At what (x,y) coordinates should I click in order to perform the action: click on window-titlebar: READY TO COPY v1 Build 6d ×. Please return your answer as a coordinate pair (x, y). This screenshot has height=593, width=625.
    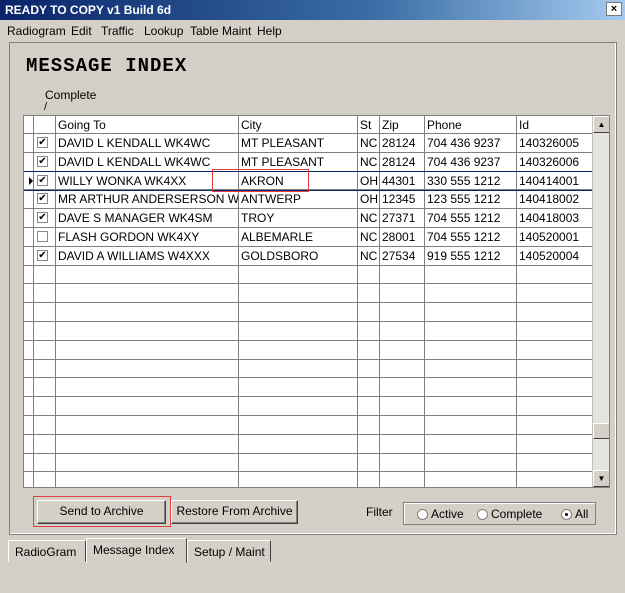
    Looking at the image, I should click on (312, 10).